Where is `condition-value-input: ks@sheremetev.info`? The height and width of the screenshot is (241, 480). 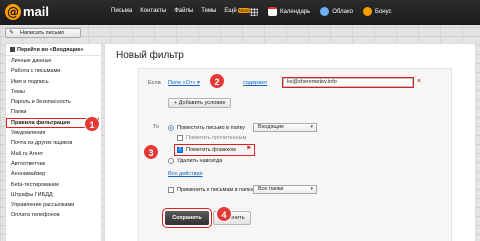 condition-value-input: ks@sheremetev.info is located at coordinates (348, 82).